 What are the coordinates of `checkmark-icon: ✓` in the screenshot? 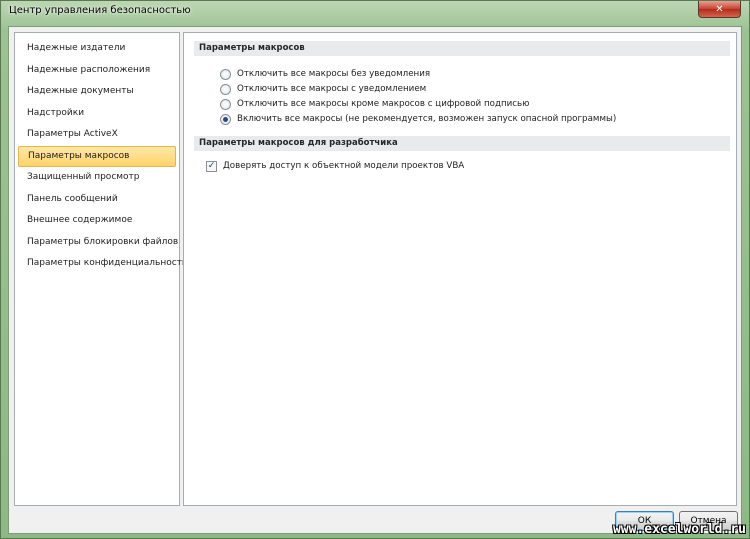 It's located at (211, 165).